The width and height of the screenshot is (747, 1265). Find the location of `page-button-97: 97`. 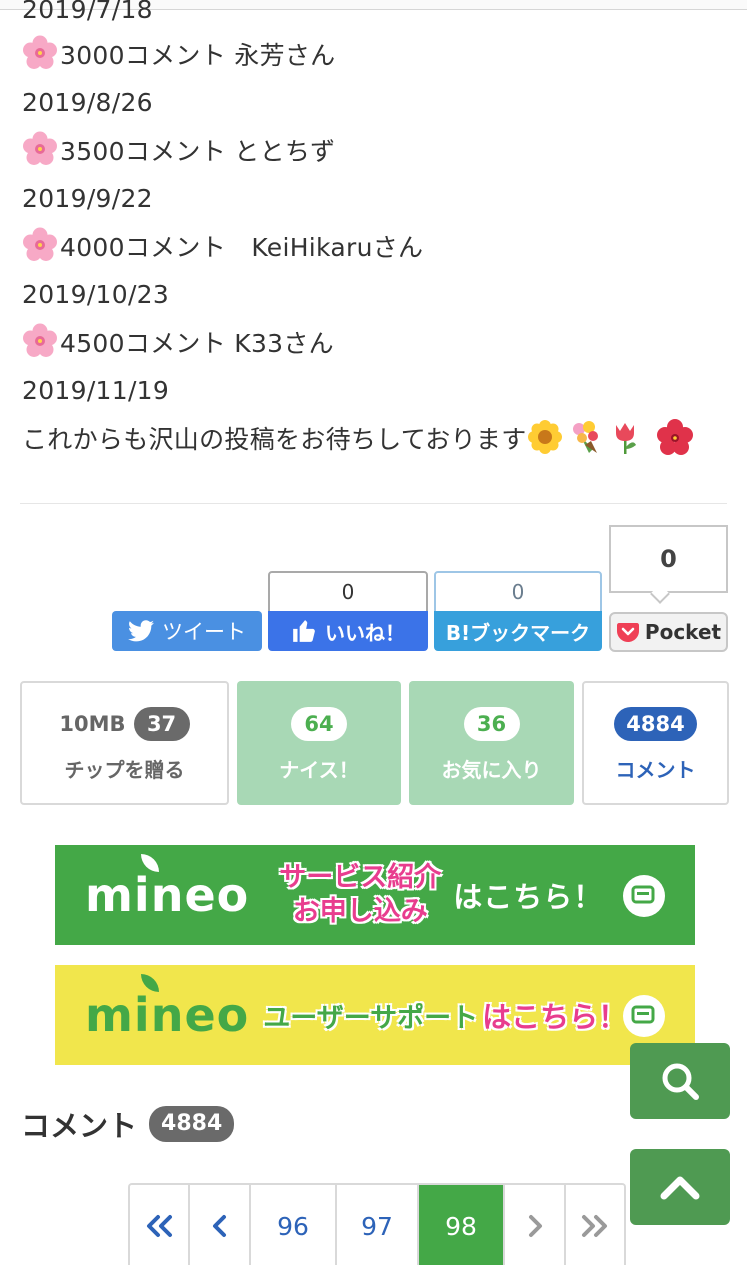

page-button-97: 97 is located at coordinates (378, 1225).